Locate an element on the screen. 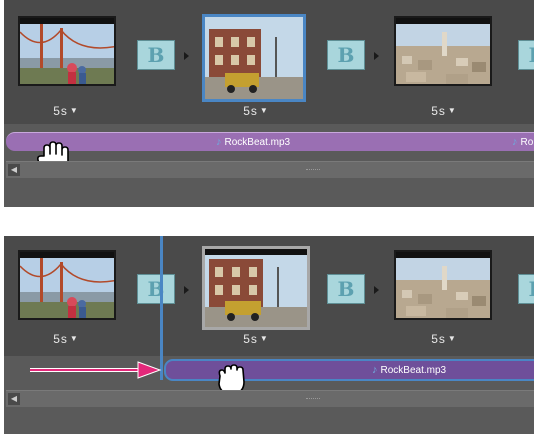 This screenshot has height=434, width=534. audio-clip-label-repeat: ♪ Ro is located at coordinates (522, 142).